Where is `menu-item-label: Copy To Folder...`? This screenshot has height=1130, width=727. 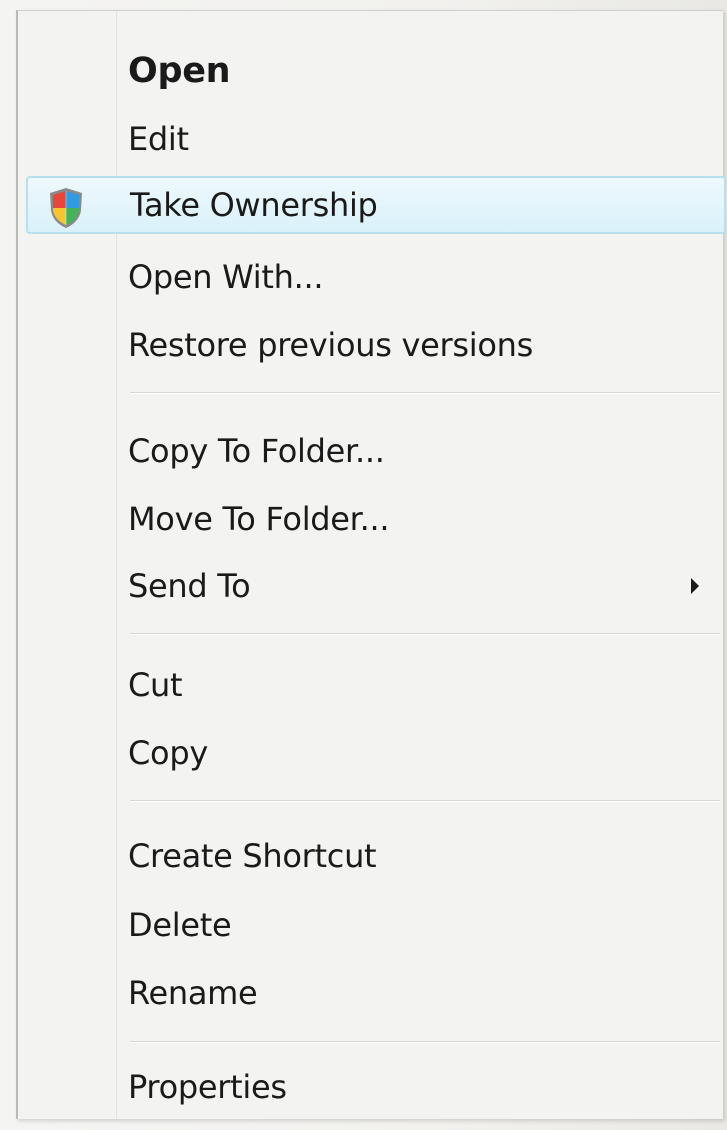 menu-item-label: Copy To Folder... is located at coordinates (256, 451).